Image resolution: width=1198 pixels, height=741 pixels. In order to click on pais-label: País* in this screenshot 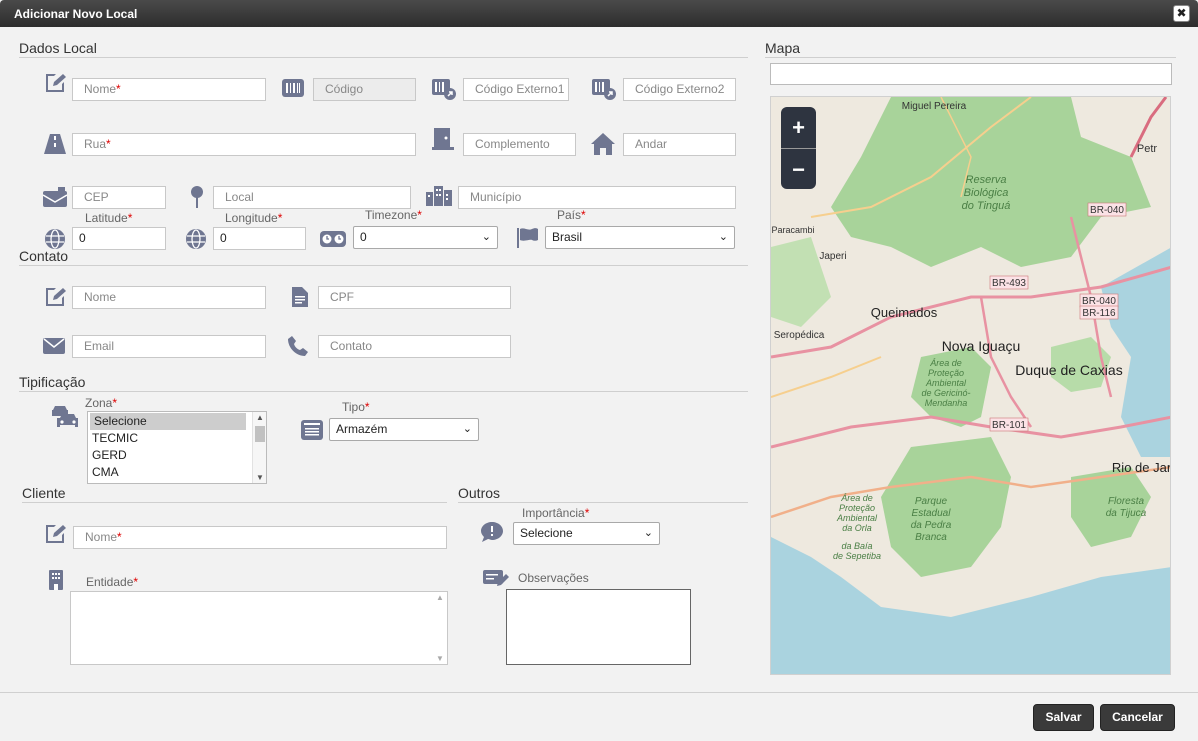, I will do `click(571, 215)`.